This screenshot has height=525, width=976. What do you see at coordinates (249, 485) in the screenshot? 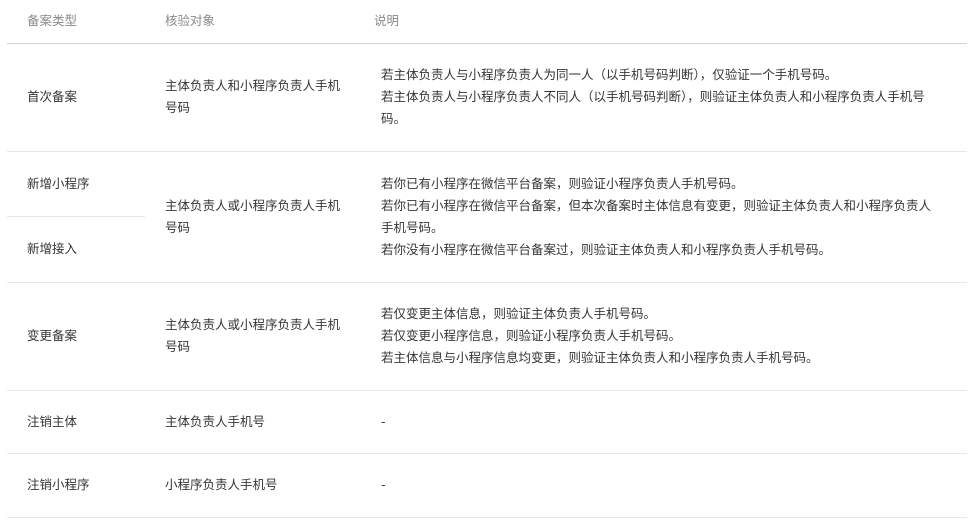
I see `verify-target-cell: 小程序负责人手机号` at bounding box center [249, 485].